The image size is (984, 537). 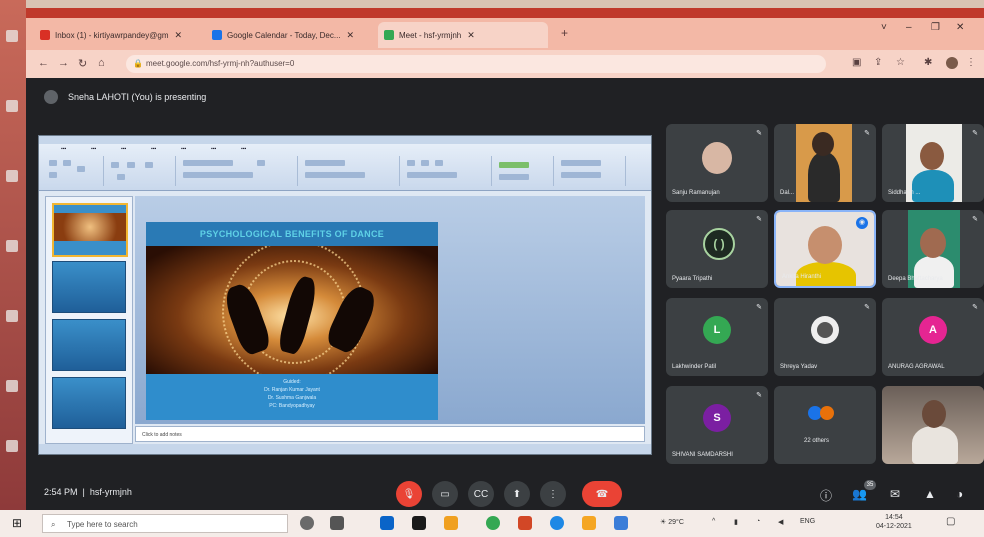 What do you see at coordinates (481, 494) in the screenshot?
I see `captions-button: CC` at bounding box center [481, 494].